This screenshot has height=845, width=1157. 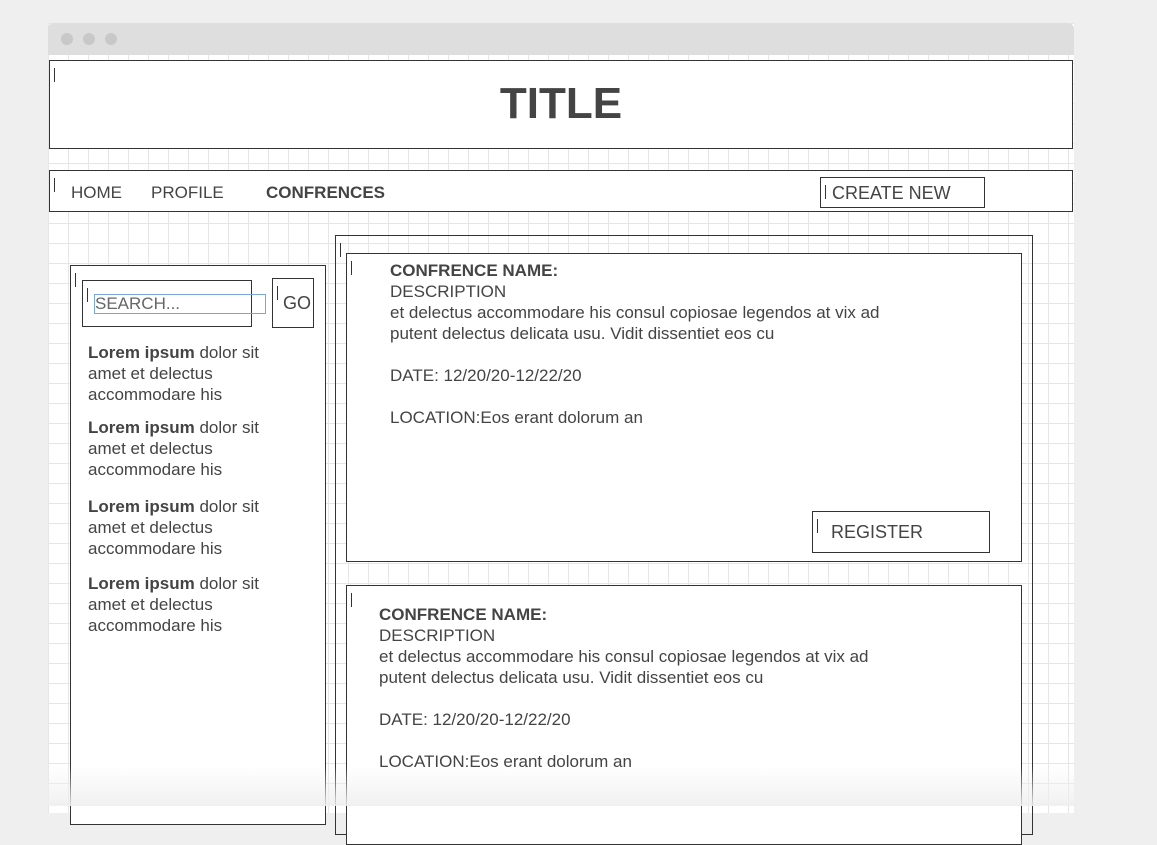 What do you see at coordinates (89, 39) in the screenshot?
I see `window-minimize-dot` at bounding box center [89, 39].